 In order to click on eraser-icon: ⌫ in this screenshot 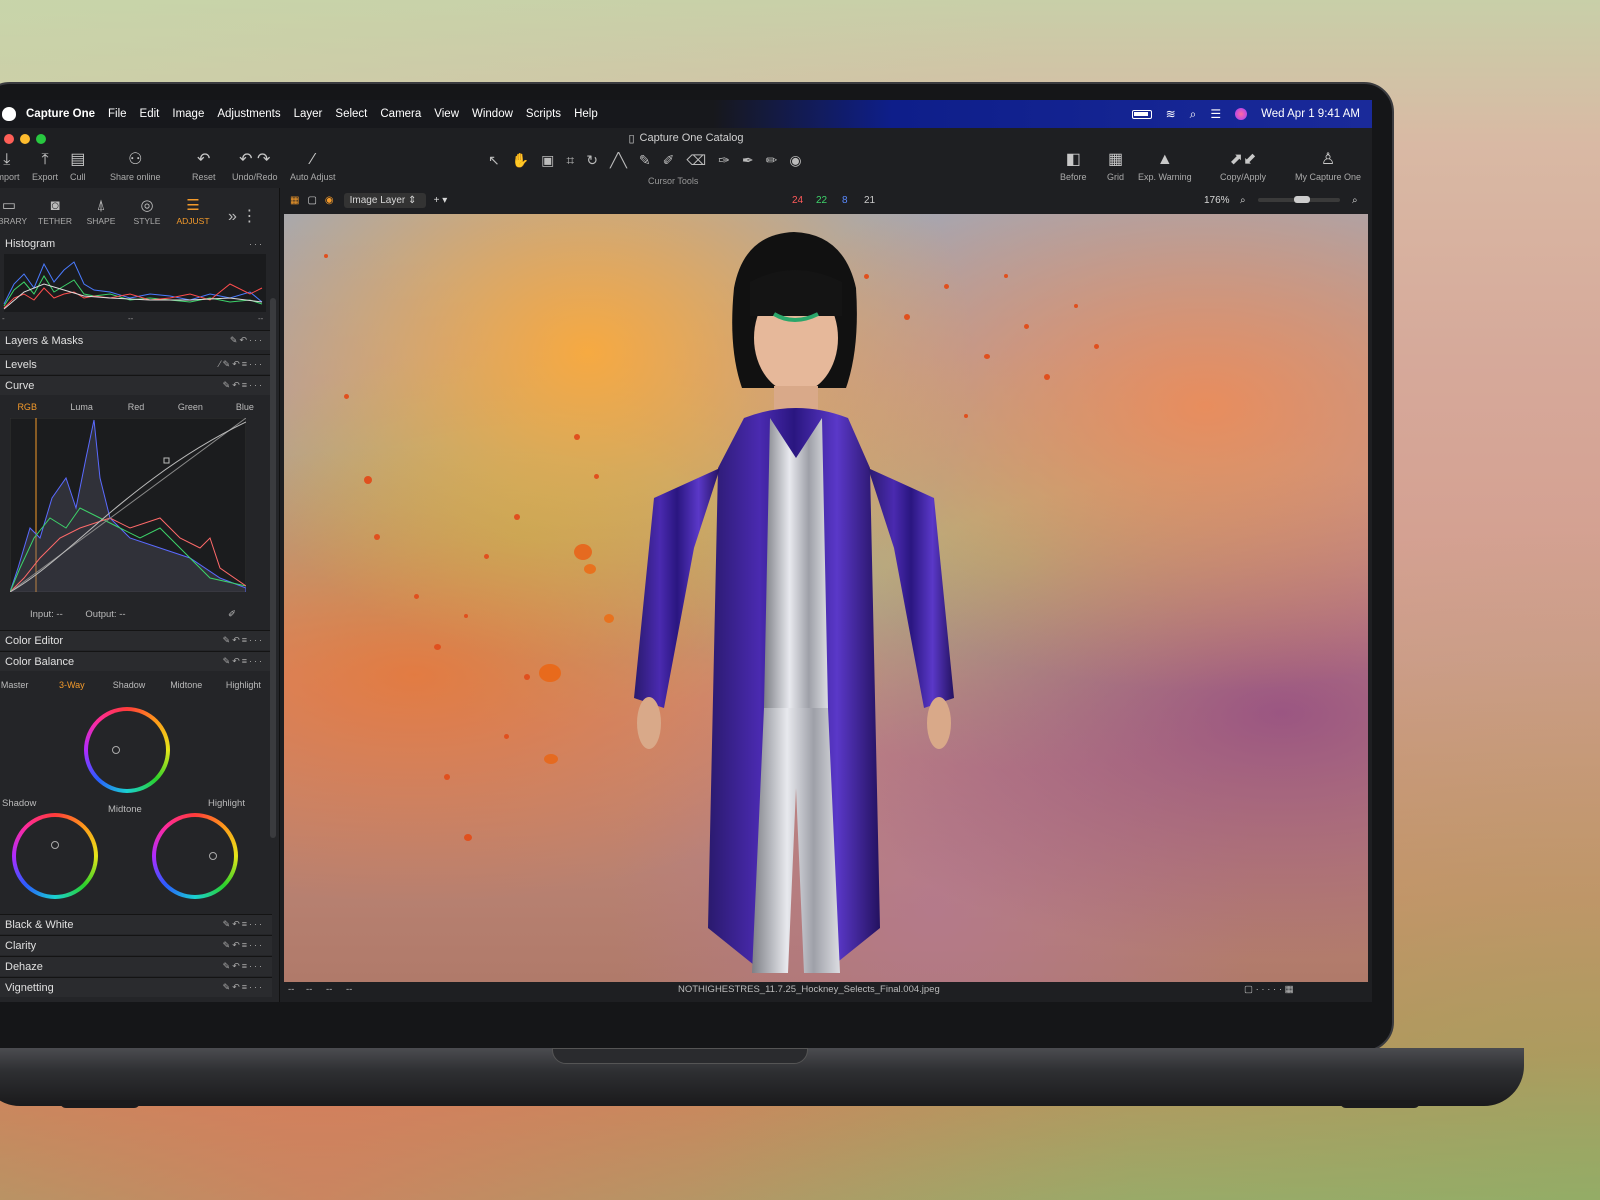, I will do `click(696, 160)`.